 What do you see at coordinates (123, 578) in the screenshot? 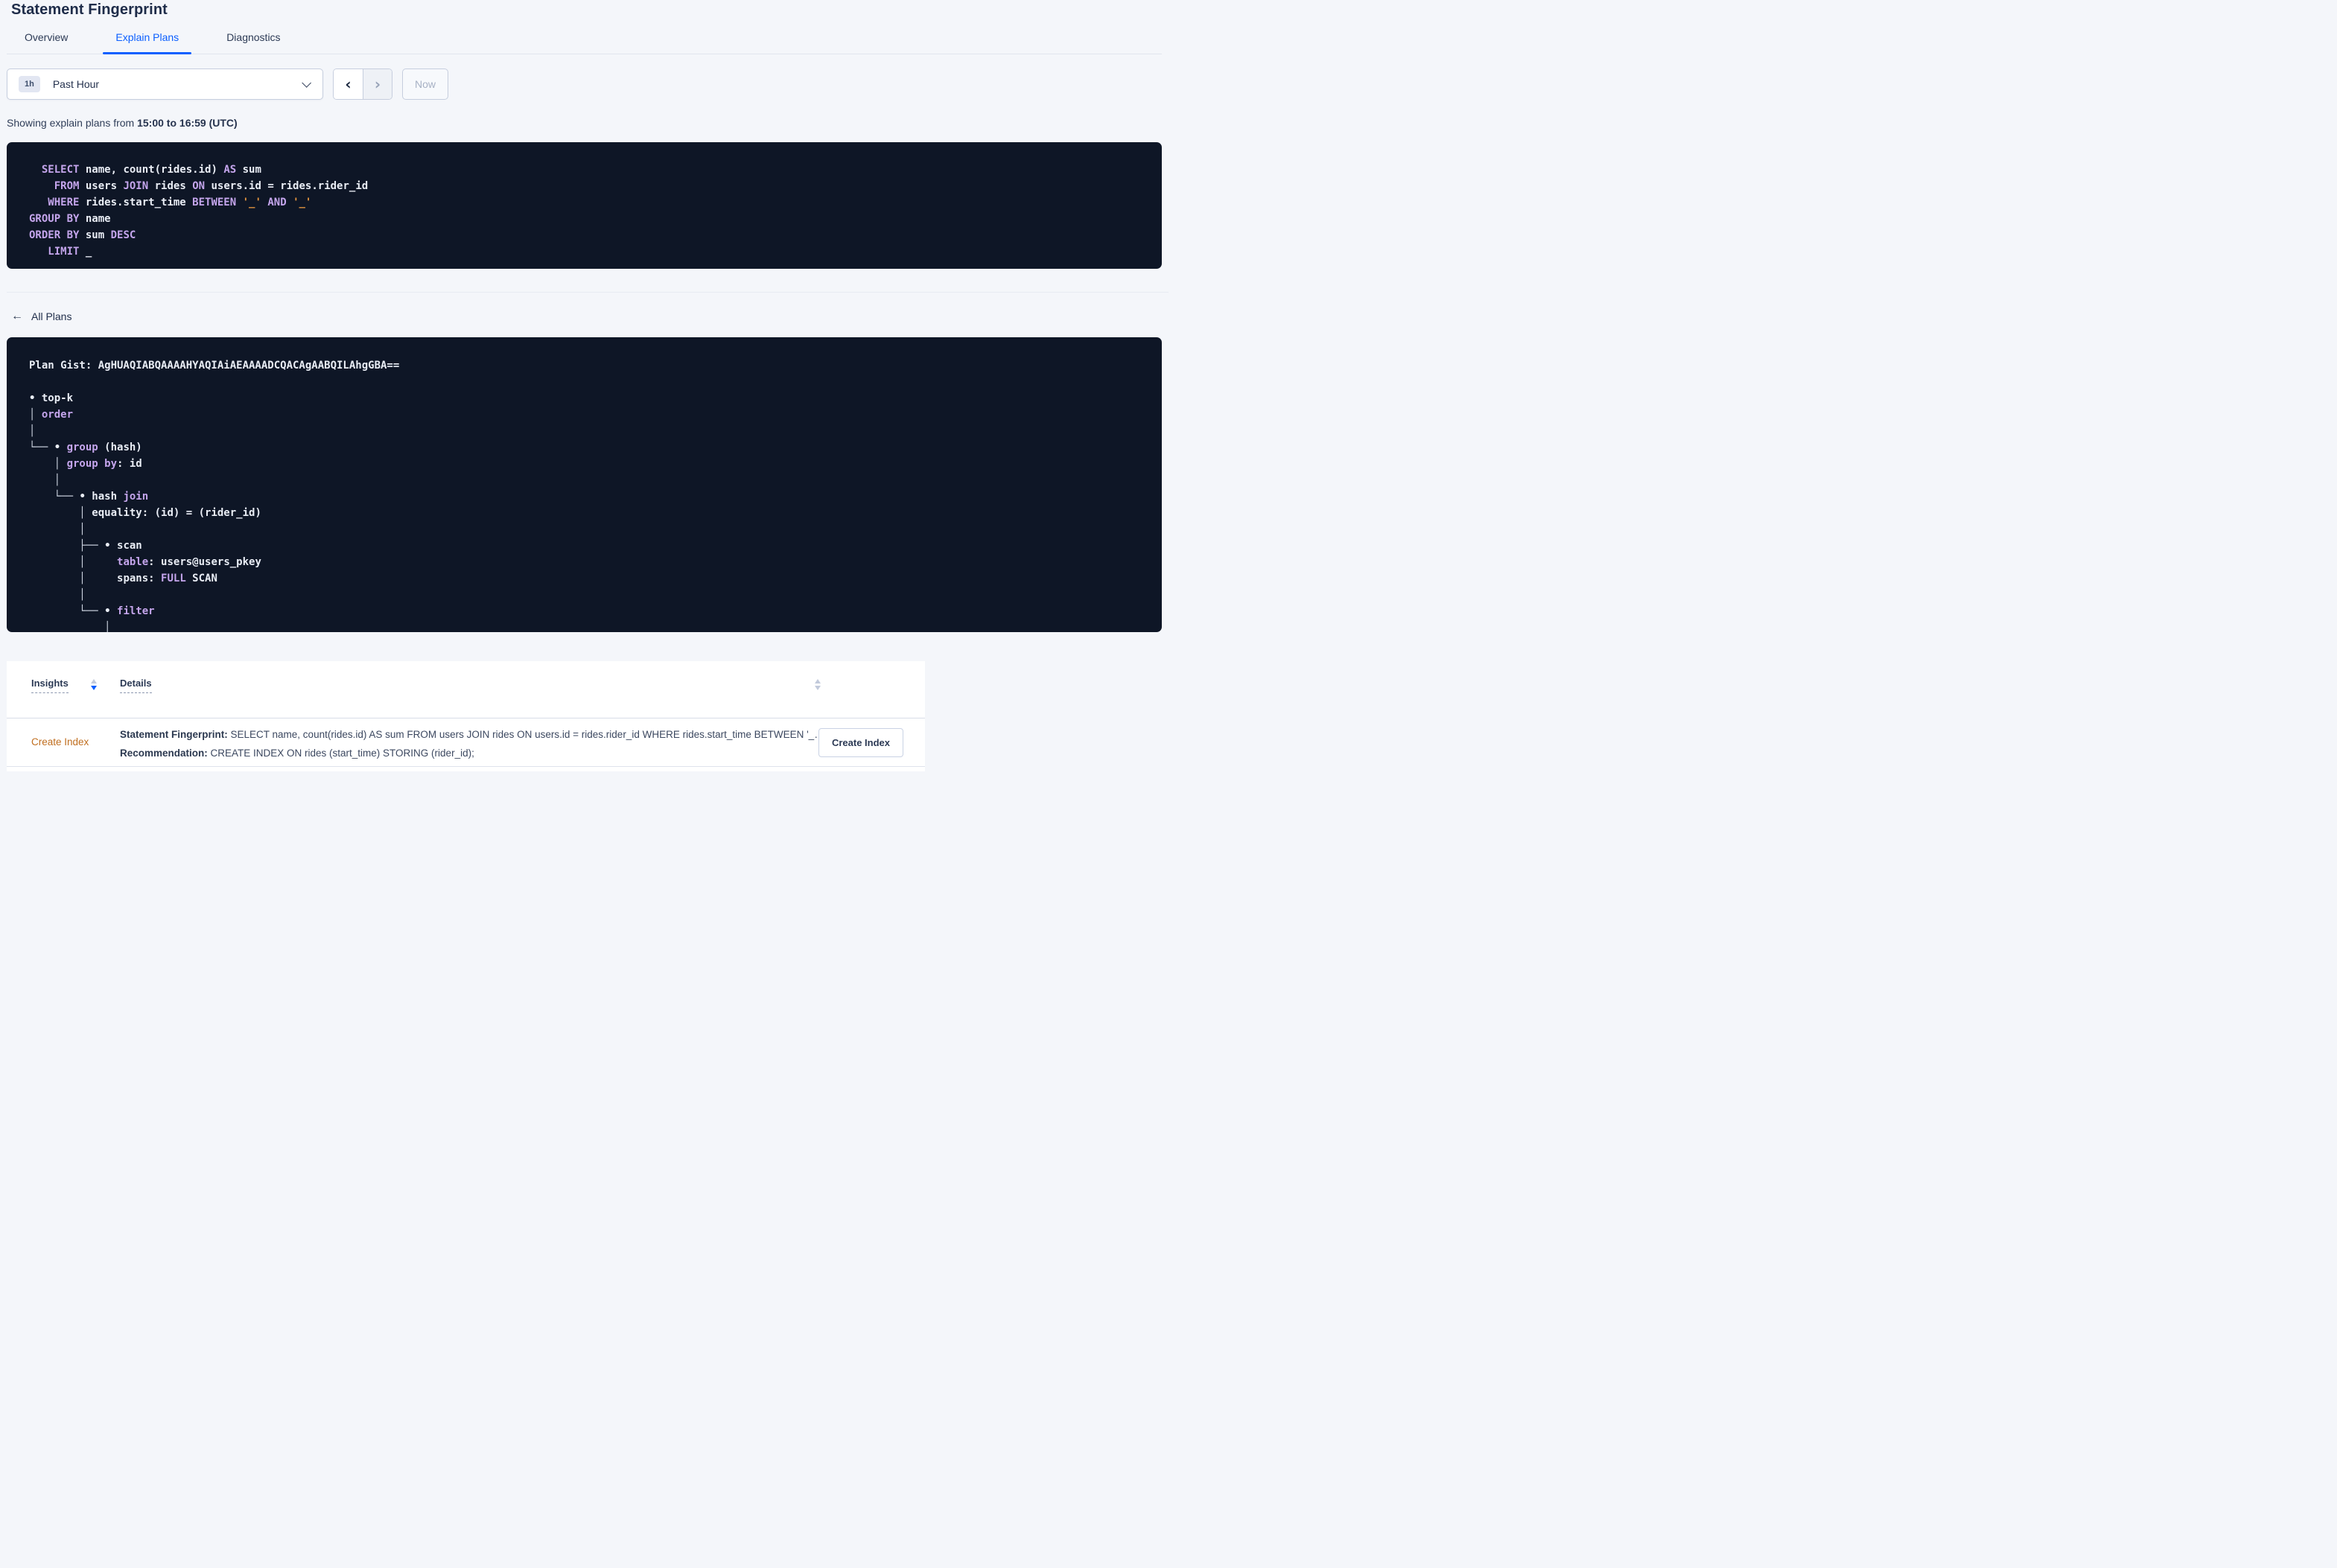
I see `code-line: │ spans: FULL SCAN` at bounding box center [123, 578].